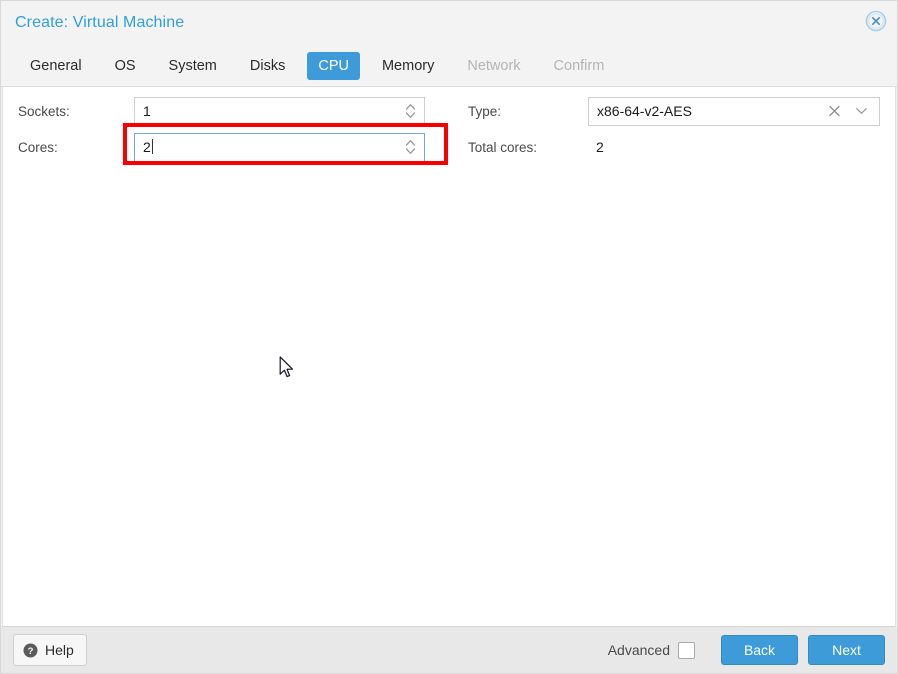  Describe the element at coordinates (193, 66) in the screenshot. I see `tab-system: System` at that location.